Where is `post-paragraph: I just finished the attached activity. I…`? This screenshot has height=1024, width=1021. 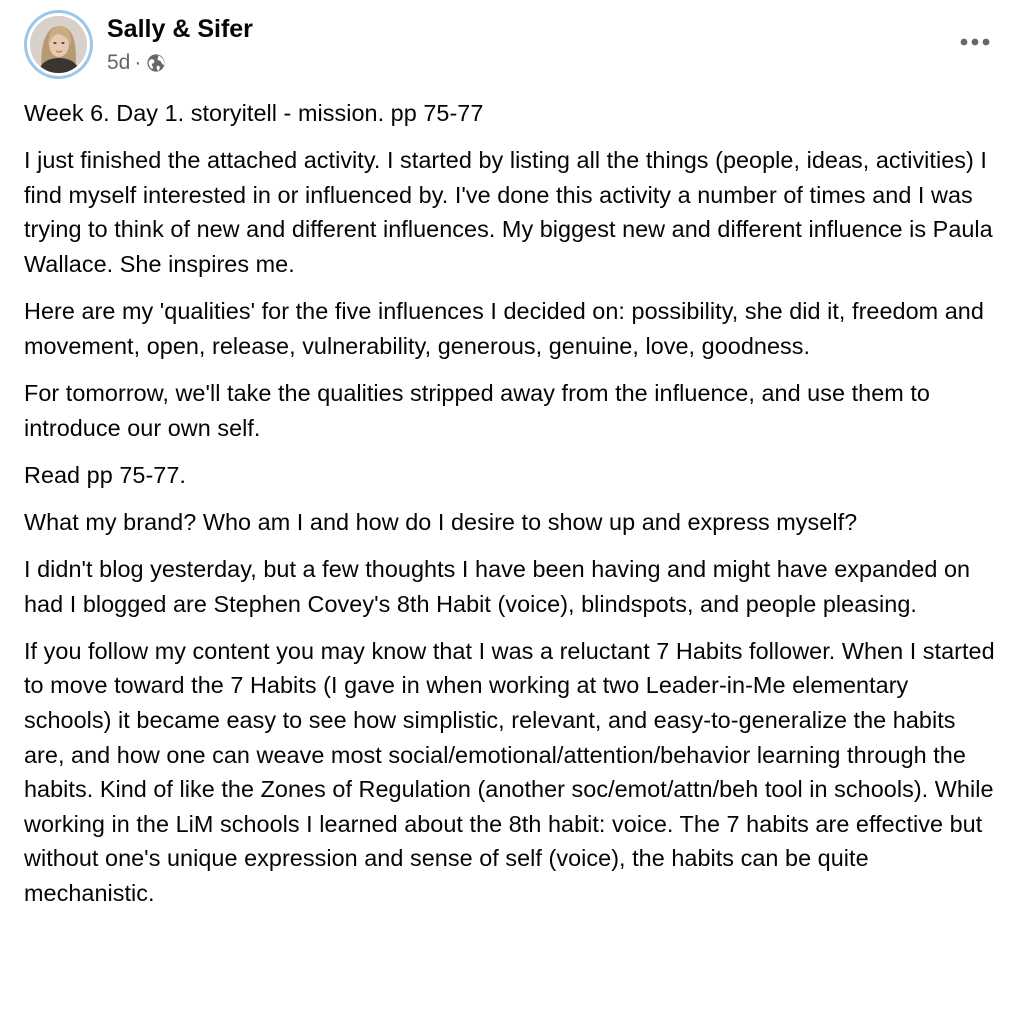 post-paragraph: I just finished the attached activity. I… is located at coordinates (508, 212).